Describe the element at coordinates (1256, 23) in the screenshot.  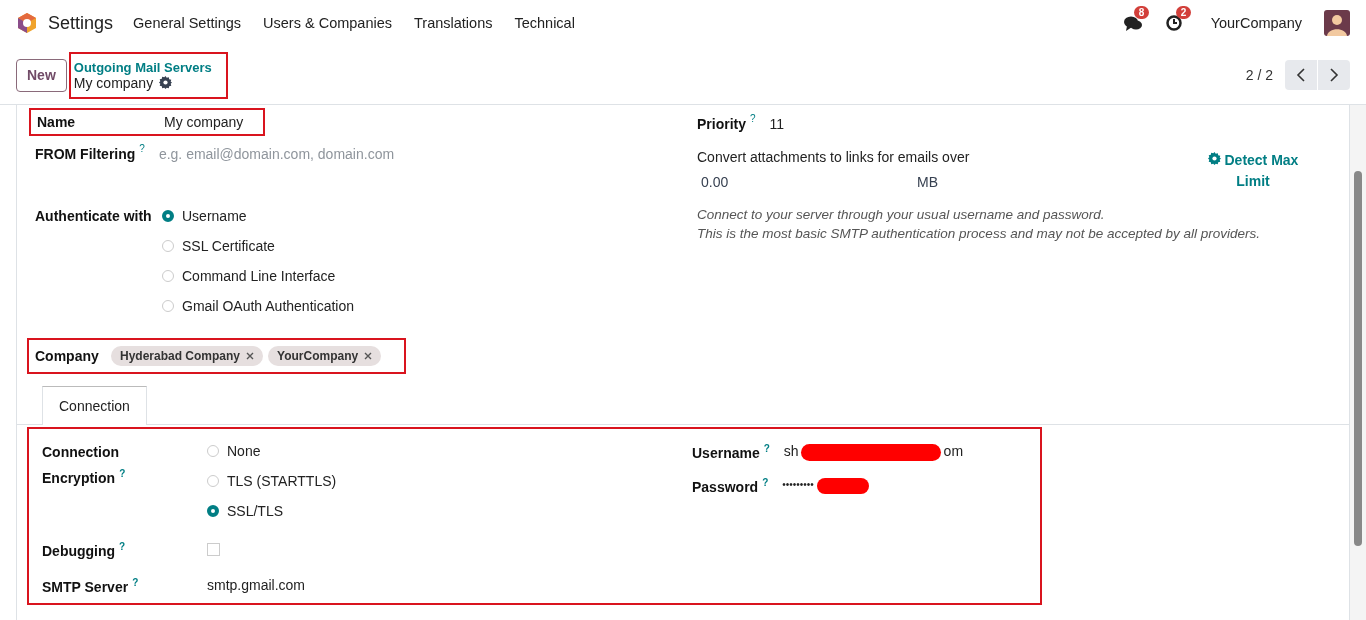
I see `company-switcher: YourCompany` at that location.